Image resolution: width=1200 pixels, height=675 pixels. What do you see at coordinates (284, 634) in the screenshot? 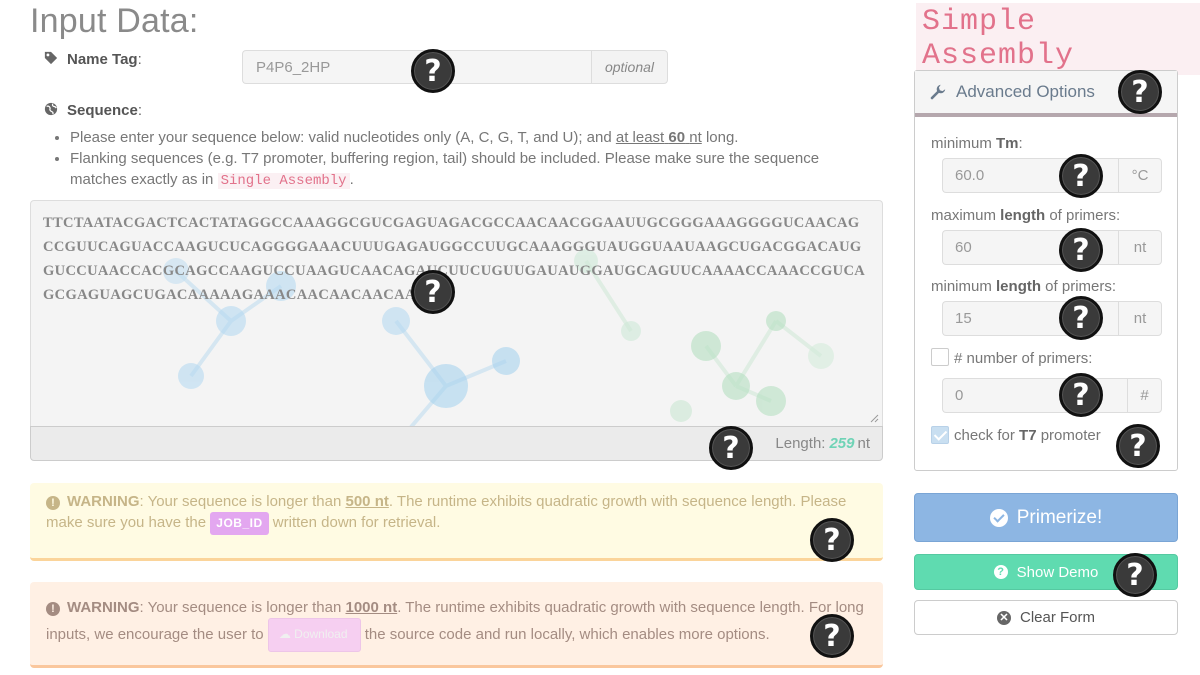
I see `cloud-download-icon: ☁` at bounding box center [284, 634].